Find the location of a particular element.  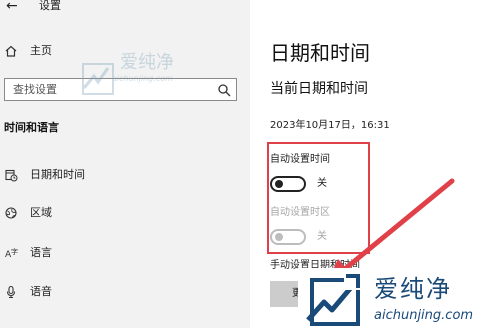

watermark-logo-icon is located at coordinates (334, 300).